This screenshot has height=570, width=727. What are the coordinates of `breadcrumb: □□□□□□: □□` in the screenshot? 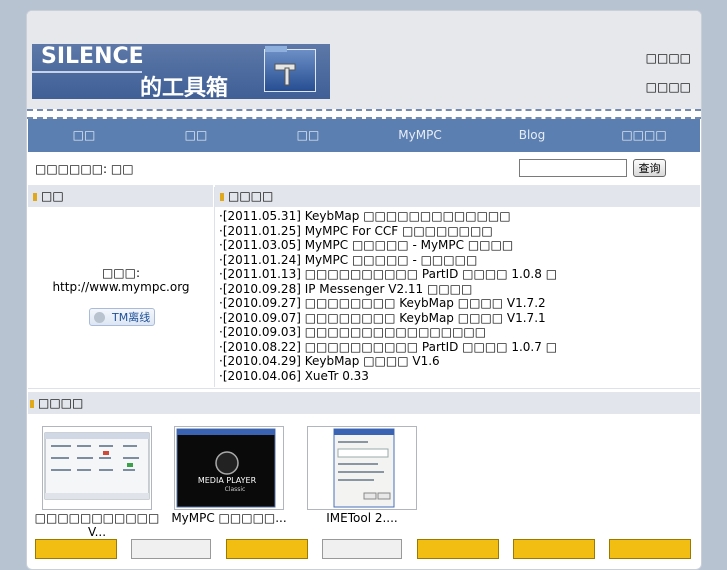 It's located at (84, 169).